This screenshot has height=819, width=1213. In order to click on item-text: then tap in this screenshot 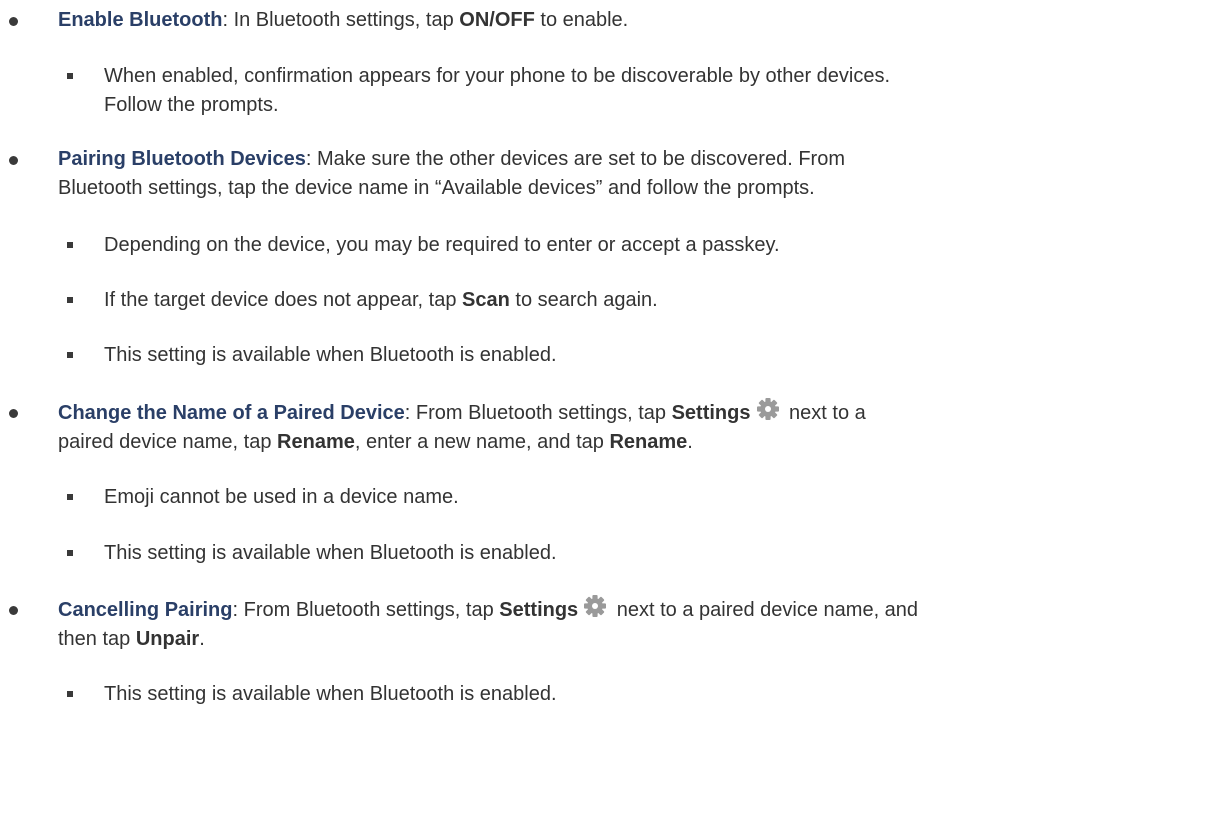, I will do `click(97, 639)`.